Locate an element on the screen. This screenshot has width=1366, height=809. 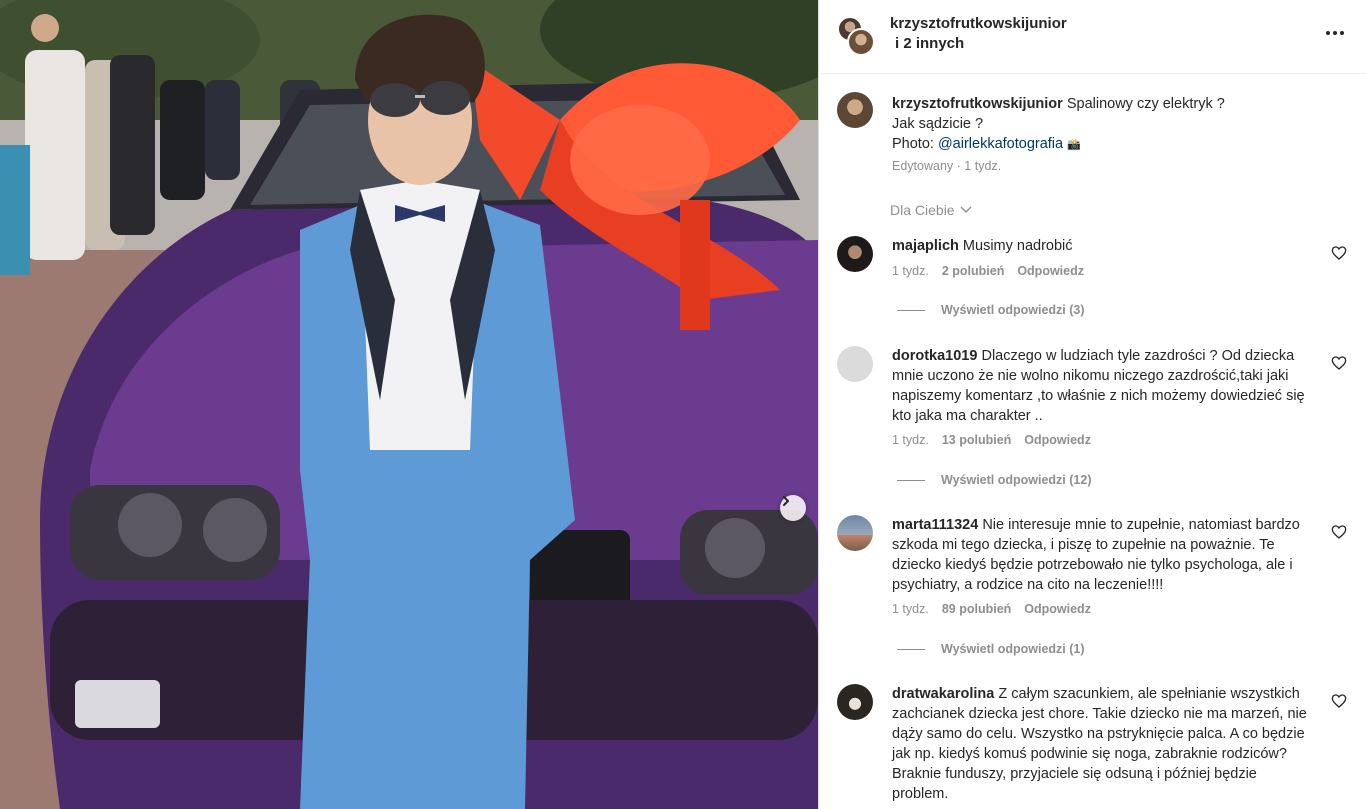
post-header: krzysztofrutkowskijunior i 2 innych is located at coordinates (1092, 37).